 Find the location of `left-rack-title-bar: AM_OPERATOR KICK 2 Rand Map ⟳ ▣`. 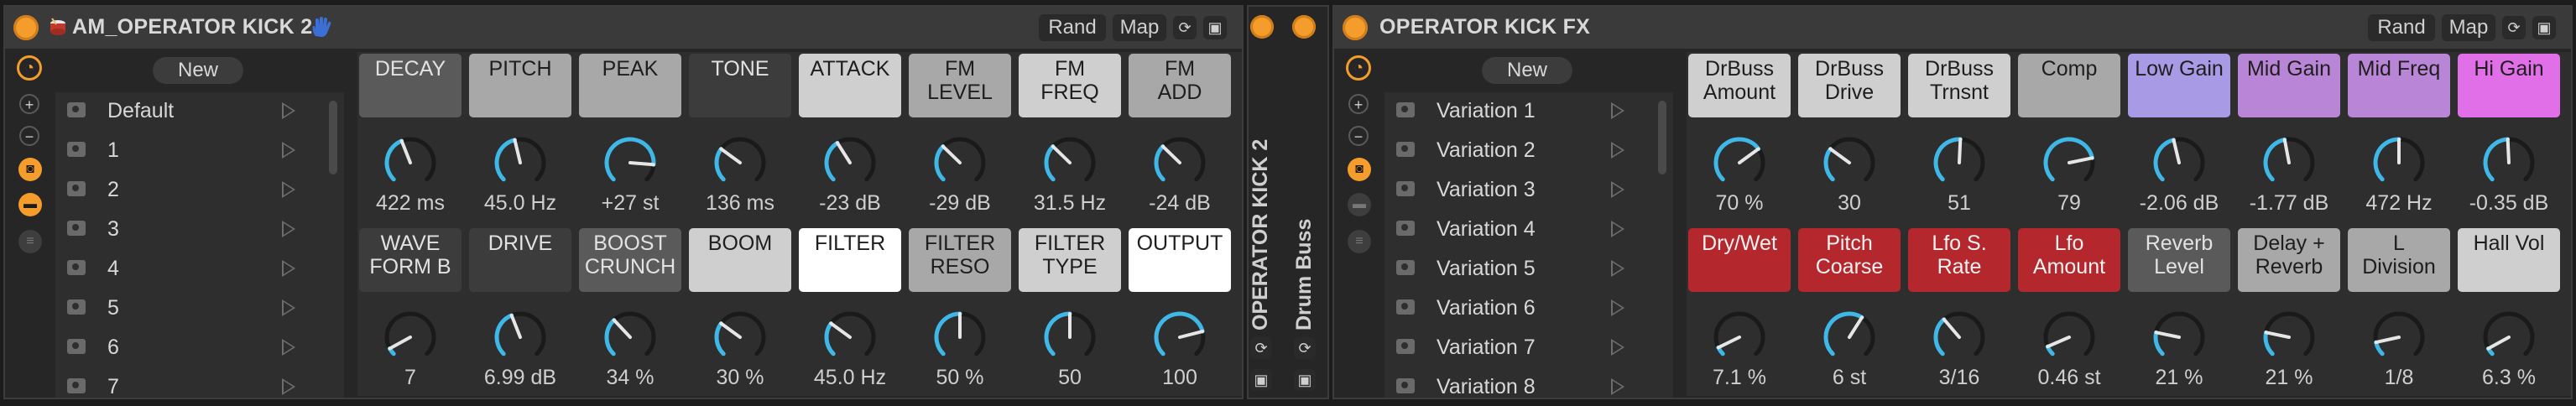

left-rack-title-bar: AM_OPERATOR KICK 2 Rand Map ⟳ ▣ is located at coordinates (623, 28).